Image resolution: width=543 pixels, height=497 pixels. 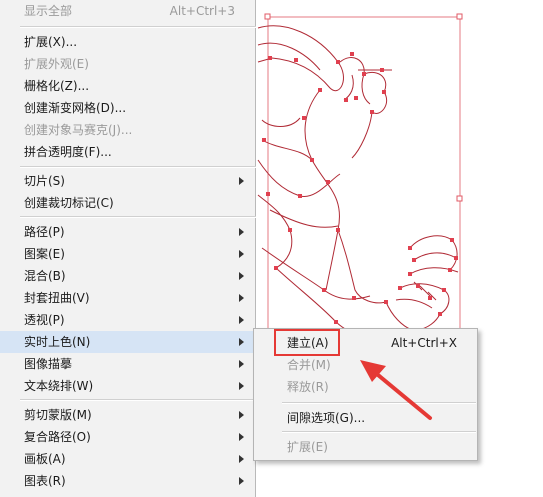 I want to click on menu-item: 实时上色(N), so click(x=127, y=342).